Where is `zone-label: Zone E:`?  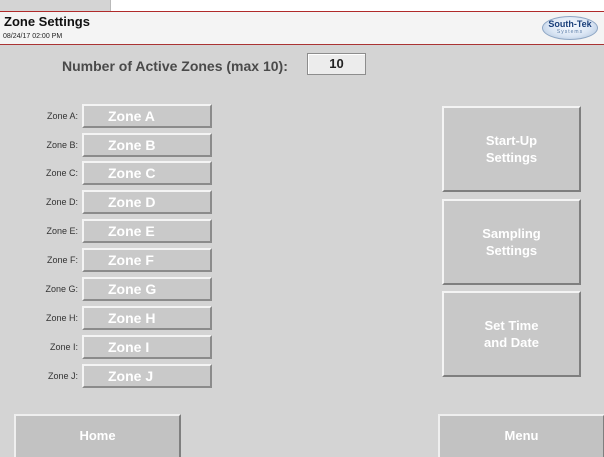 zone-label: Zone E: is located at coordinates (62, 231).